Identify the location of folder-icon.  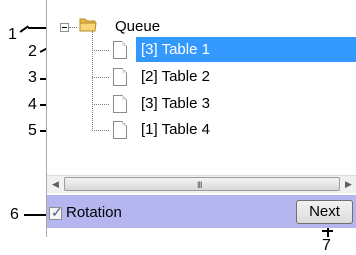
(88, 25).